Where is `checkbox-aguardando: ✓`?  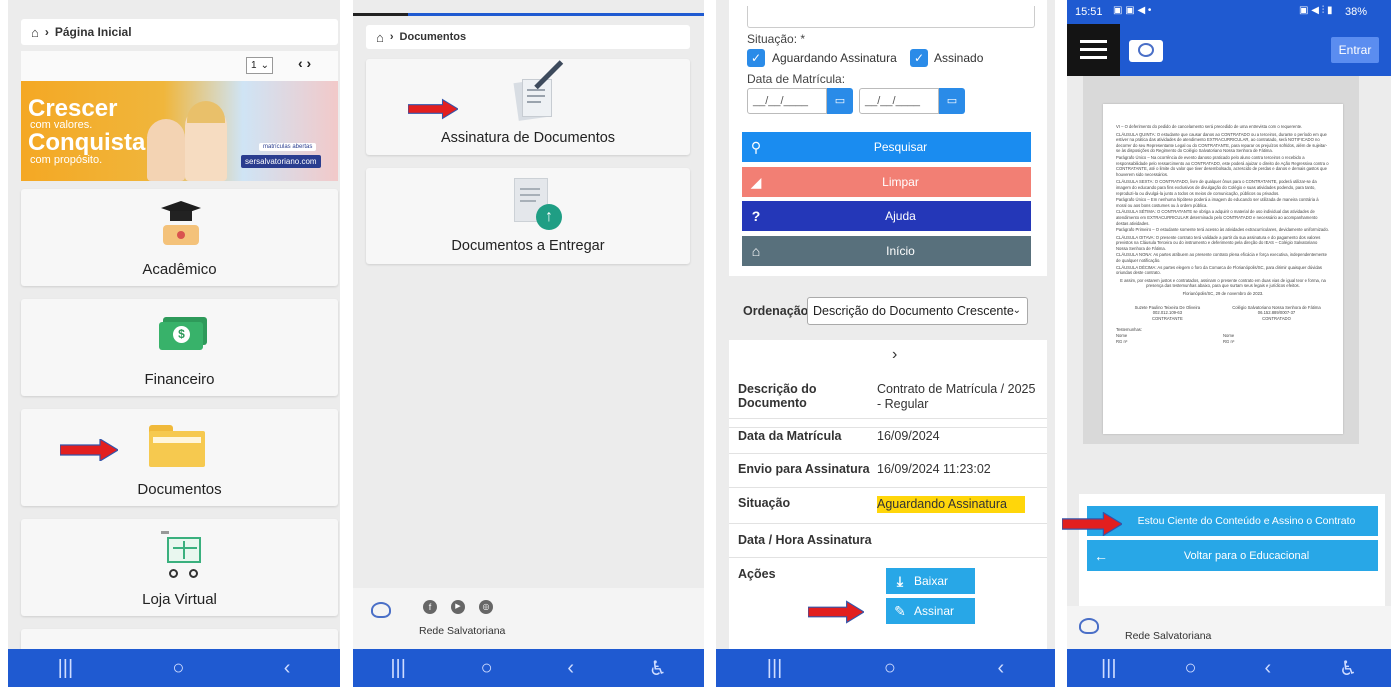
checkbox-aguardando: ✓ is located at coordinates (756, 58).